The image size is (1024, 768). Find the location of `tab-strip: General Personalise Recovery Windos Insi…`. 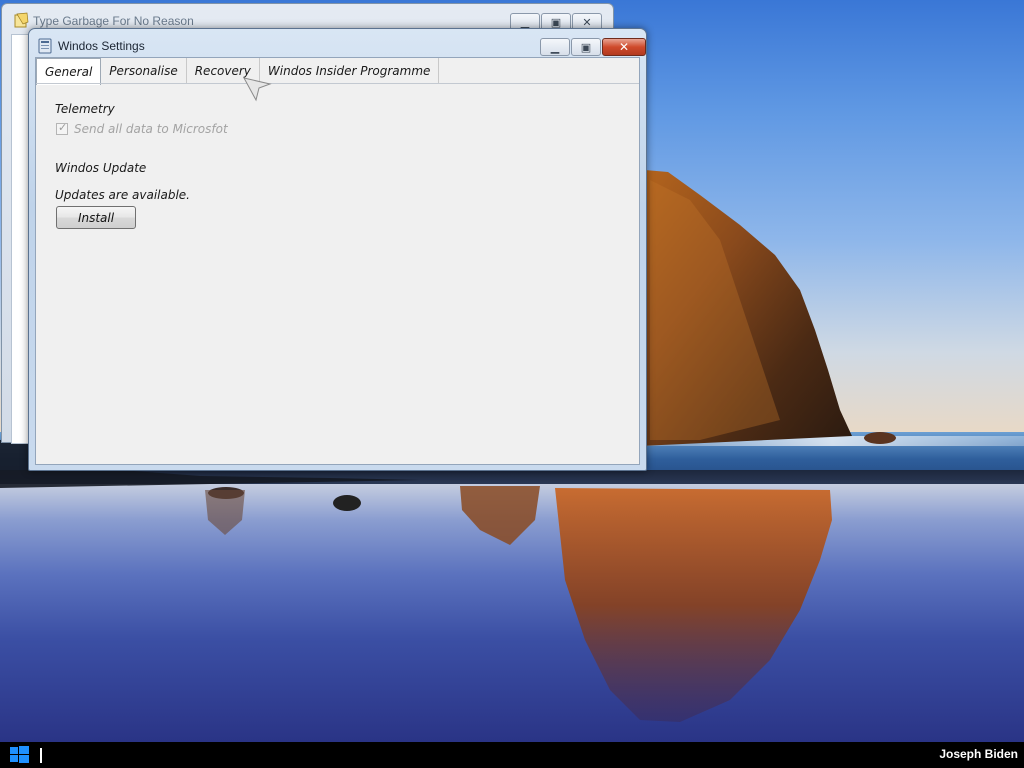

tab-strip: General Personalise Recovery Windos Insi… is located at coordinates (238, 71).